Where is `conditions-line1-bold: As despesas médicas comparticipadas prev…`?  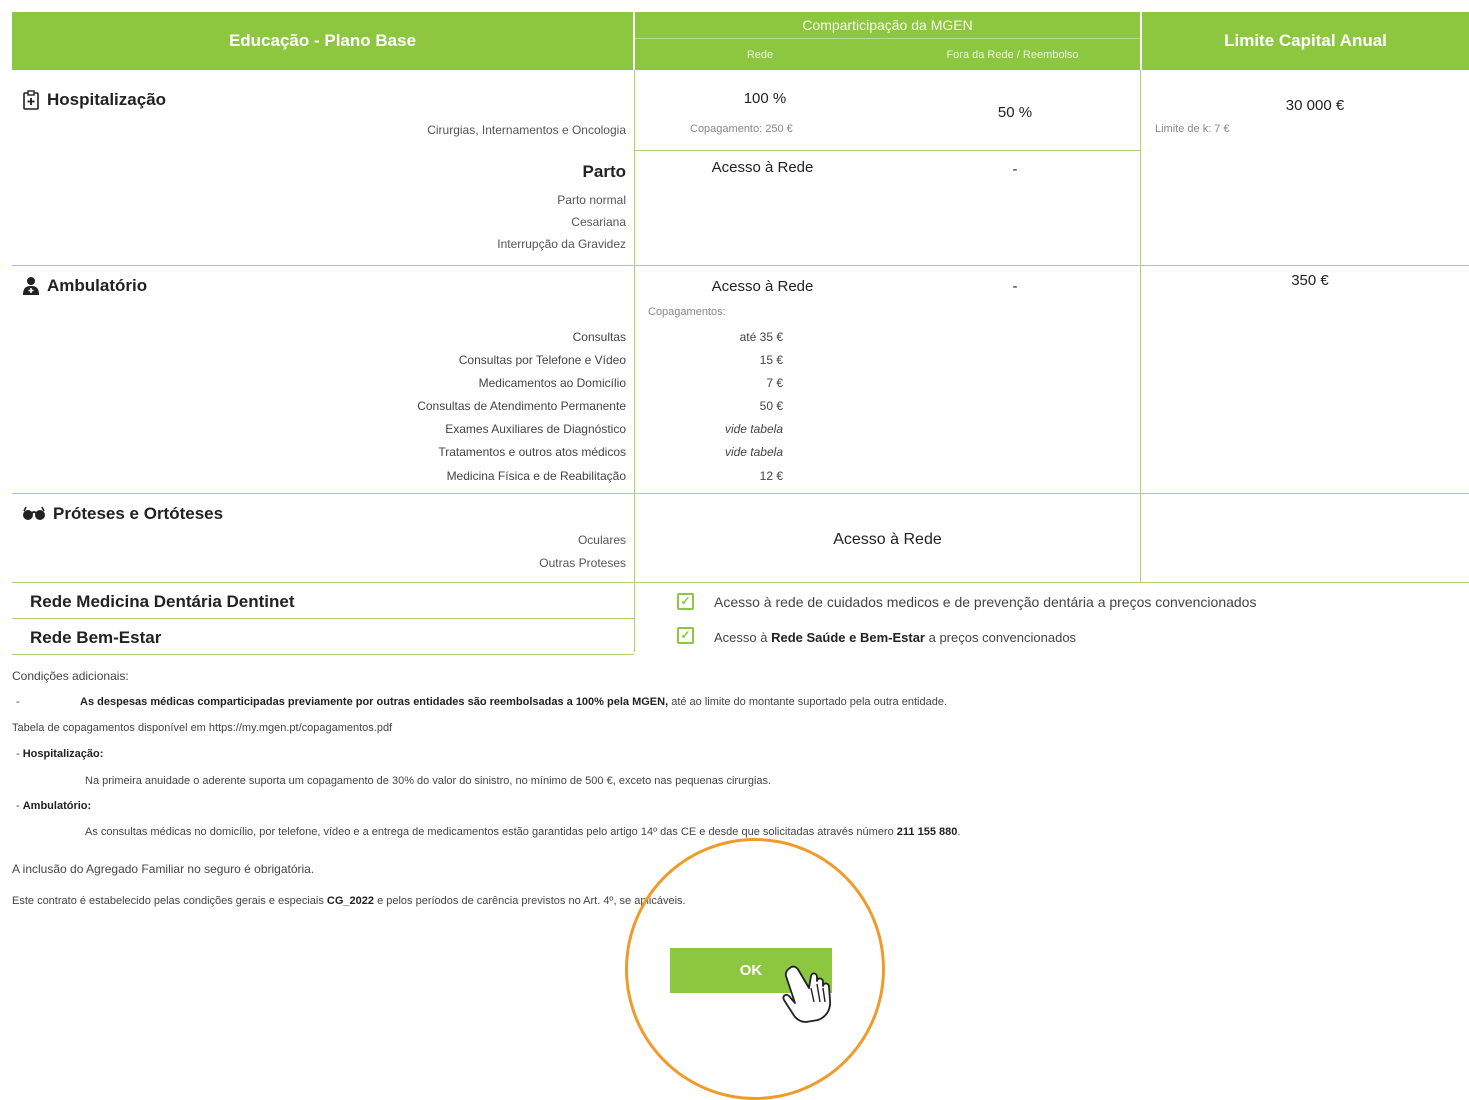 conditions-line1-bold: As despesas médicas comparticipadas prev… is located at coordinates (374, 702).